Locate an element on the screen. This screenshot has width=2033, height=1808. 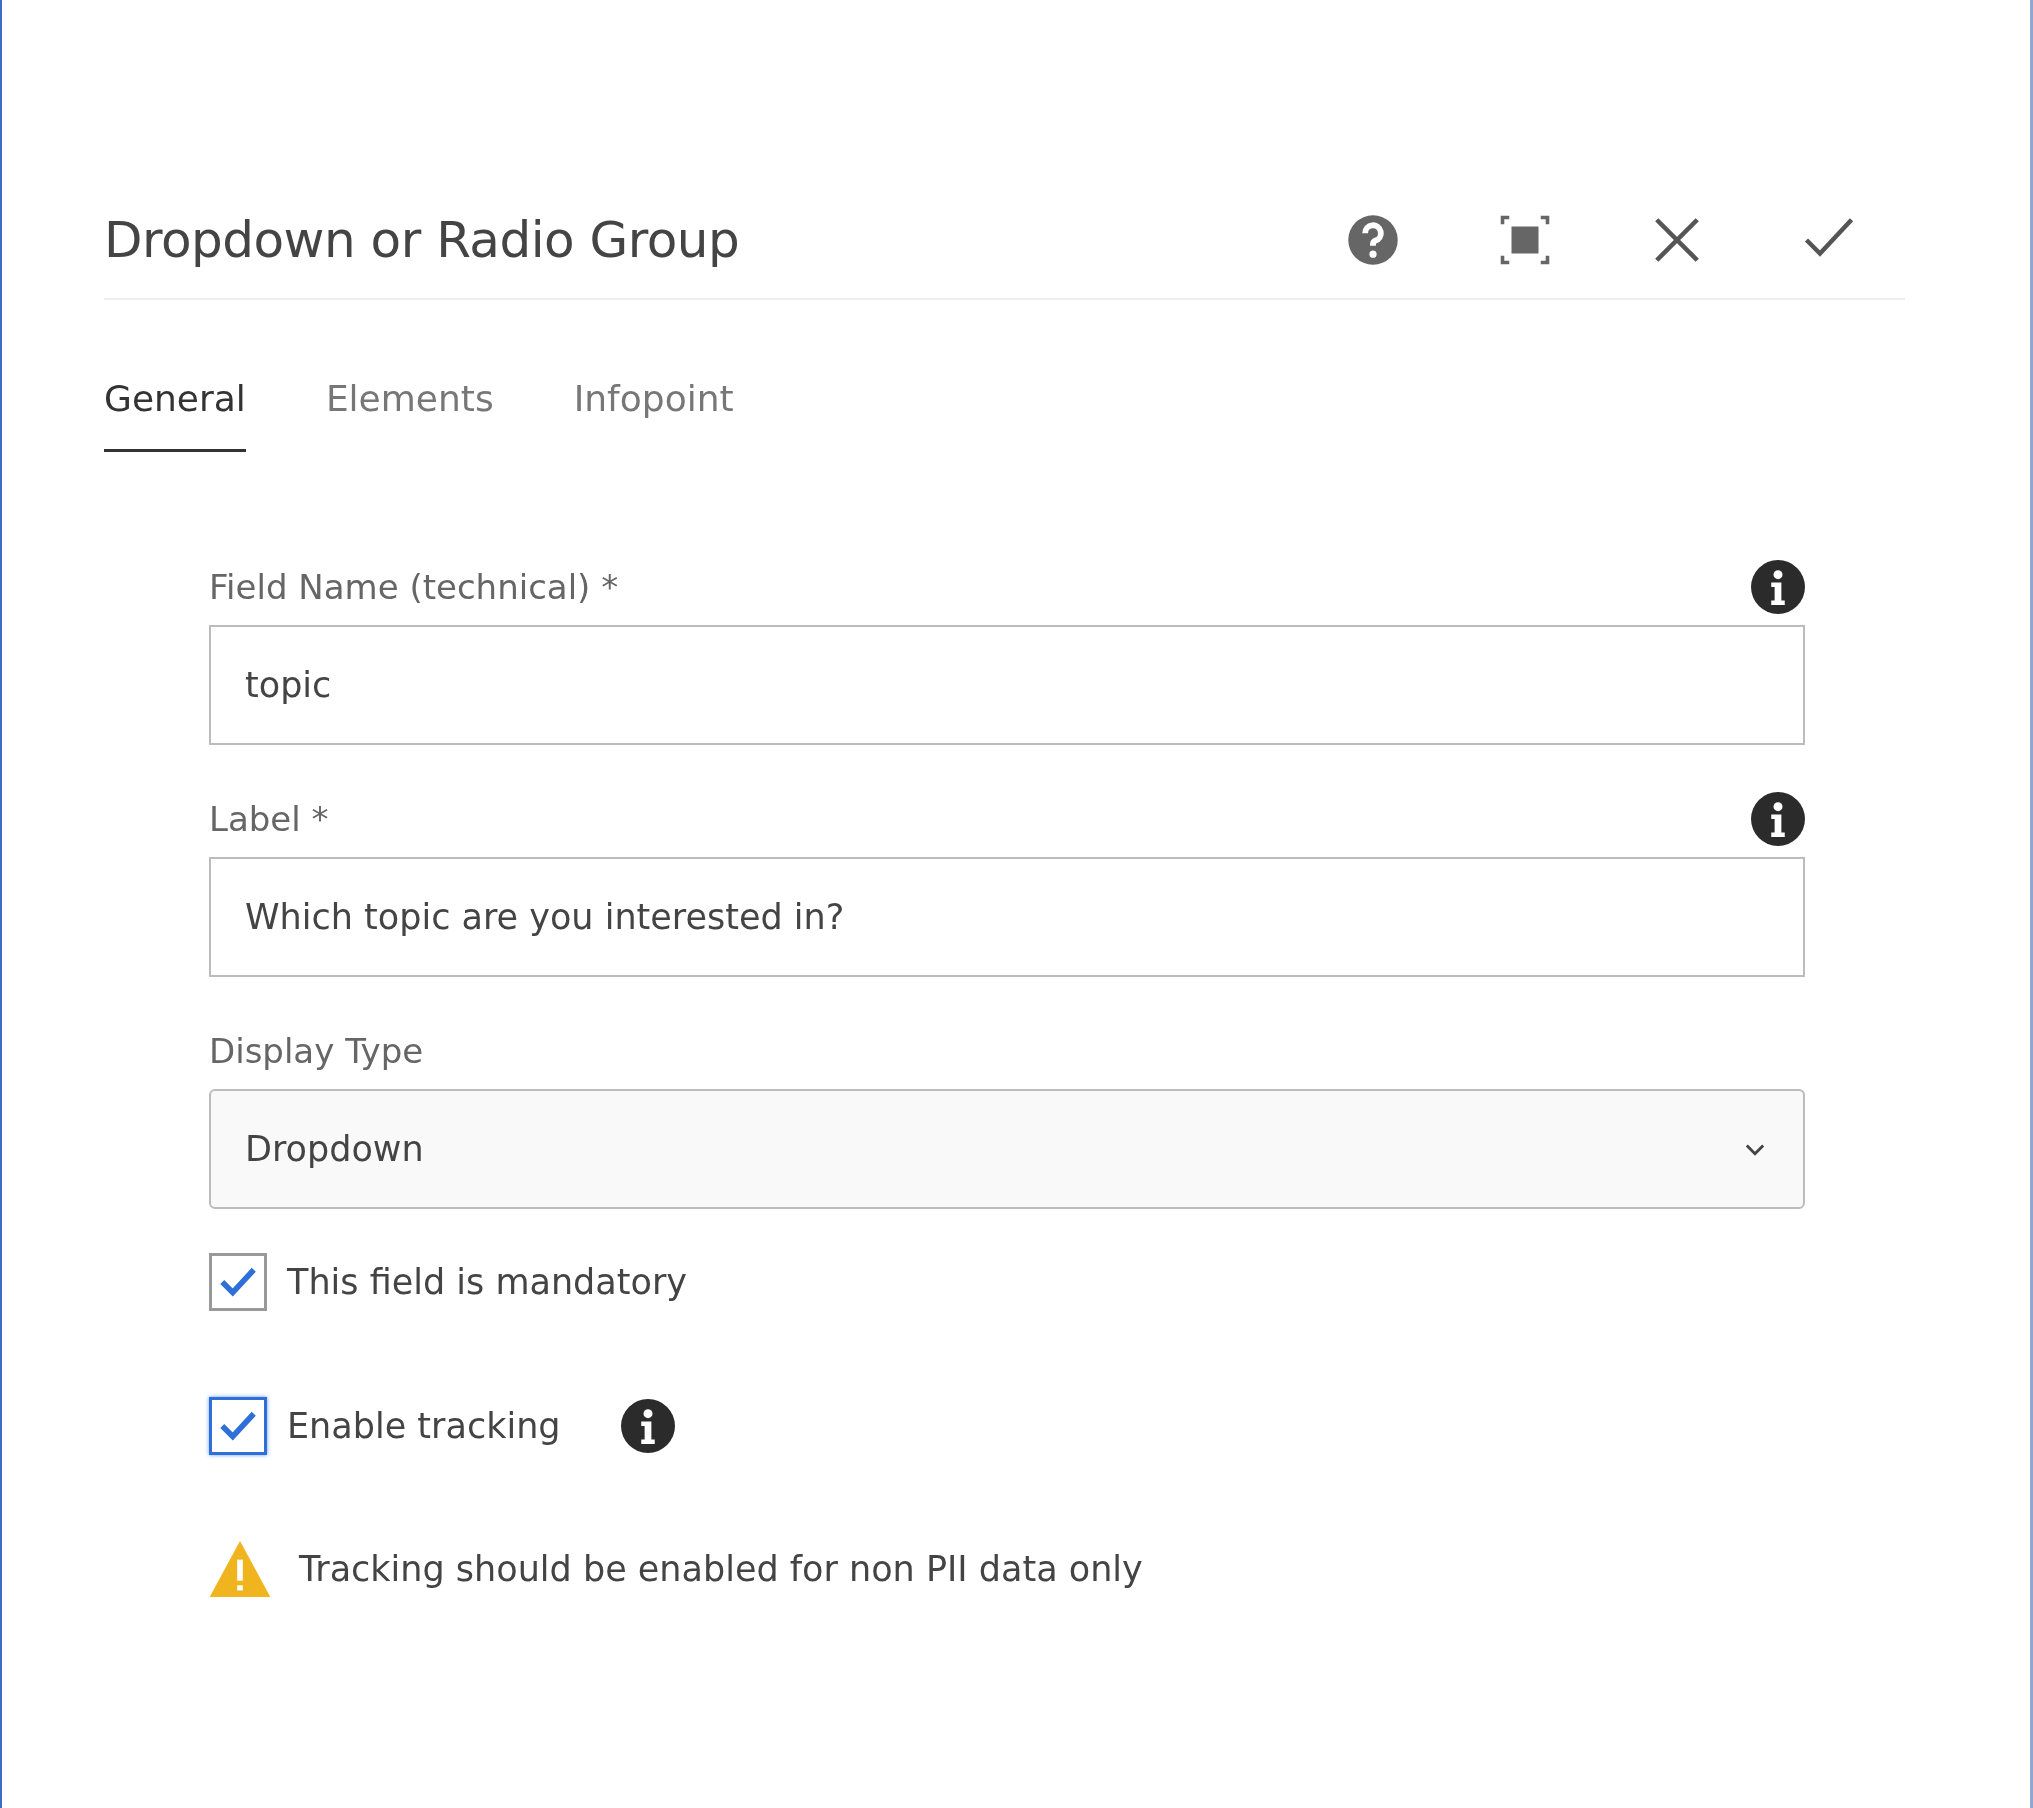
field-label: Field Name (technical) * is located at coordinates (414, 587).